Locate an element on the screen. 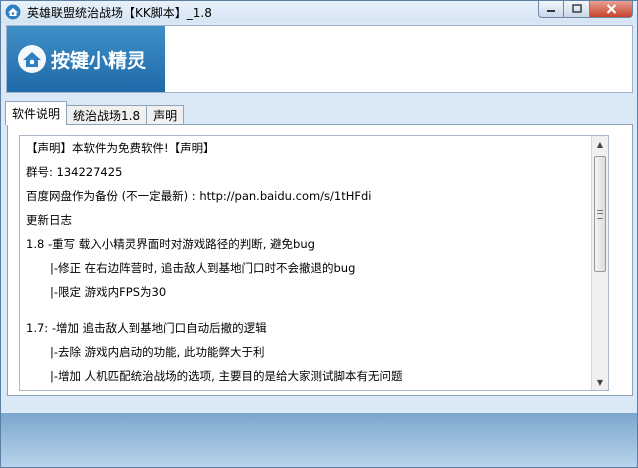 The height and width of the screenshot is (468, 638). scroll-down-arrow-icon: ▼ is located at coordinates (600, 382).